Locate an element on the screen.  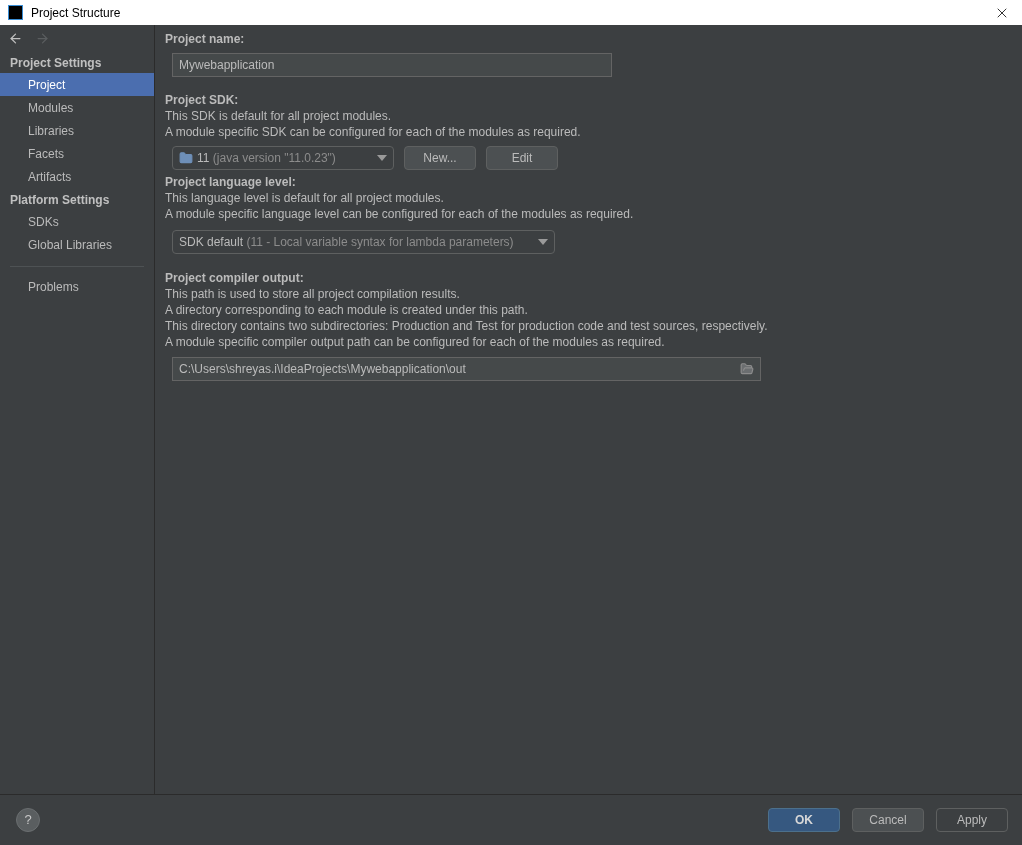
sidebar-item: Project is located at coordinates (77, 84).